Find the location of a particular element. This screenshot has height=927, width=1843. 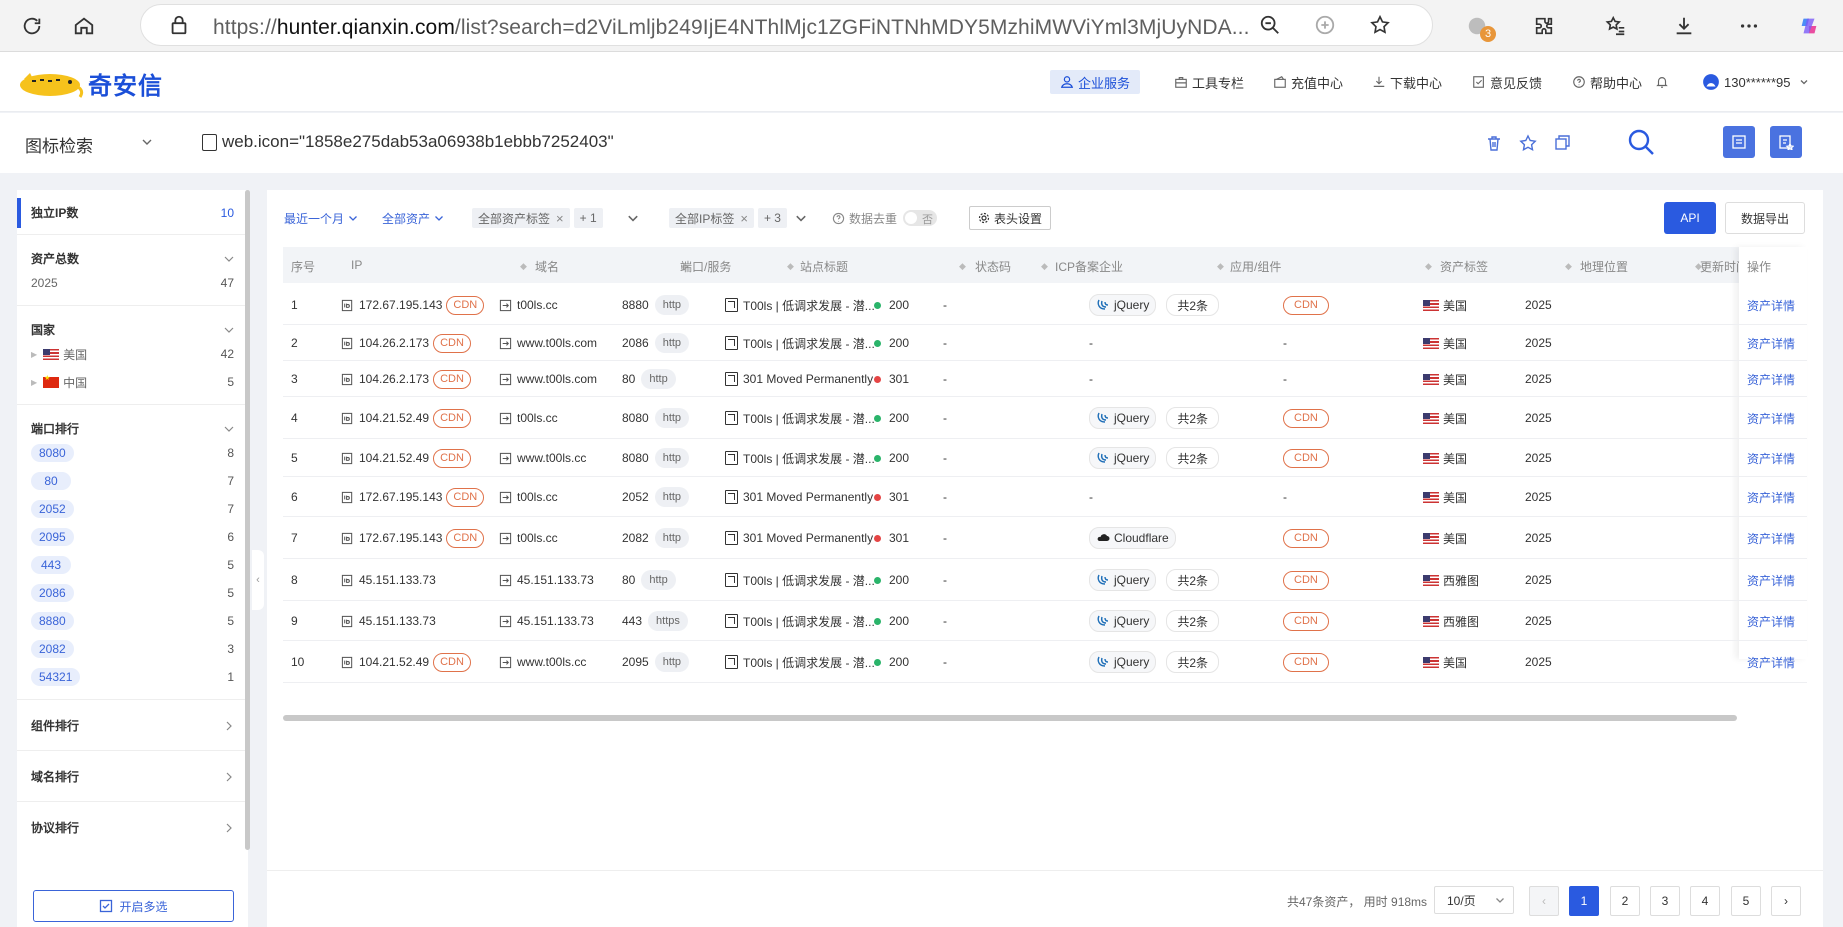

assets-year-row: 2025 47 is located at coordinates (132, 283).